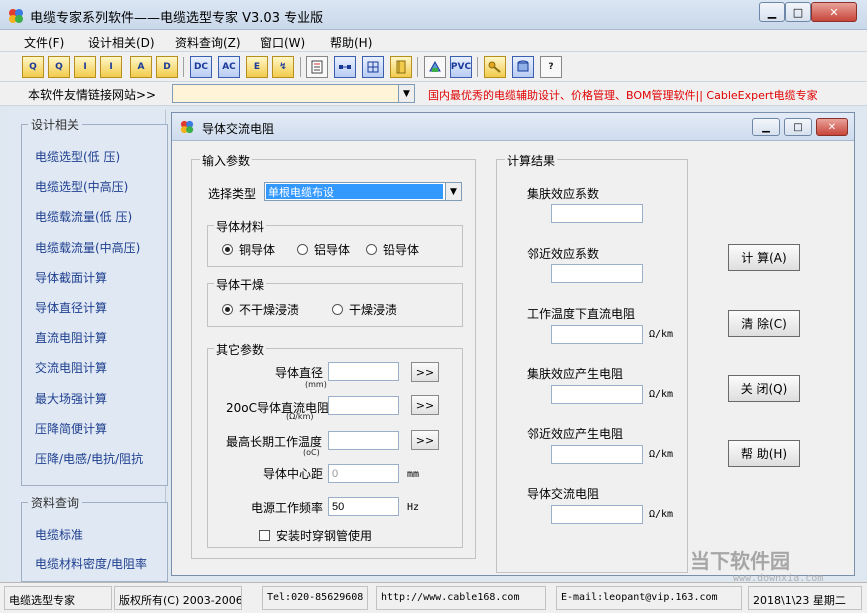 The width and height of the screenshot is (867, 613). What do you see at coordinates (323, 249) in the screenshot?
I see `radio-aluminum: 铝导体` at bounding box center [323, 249].